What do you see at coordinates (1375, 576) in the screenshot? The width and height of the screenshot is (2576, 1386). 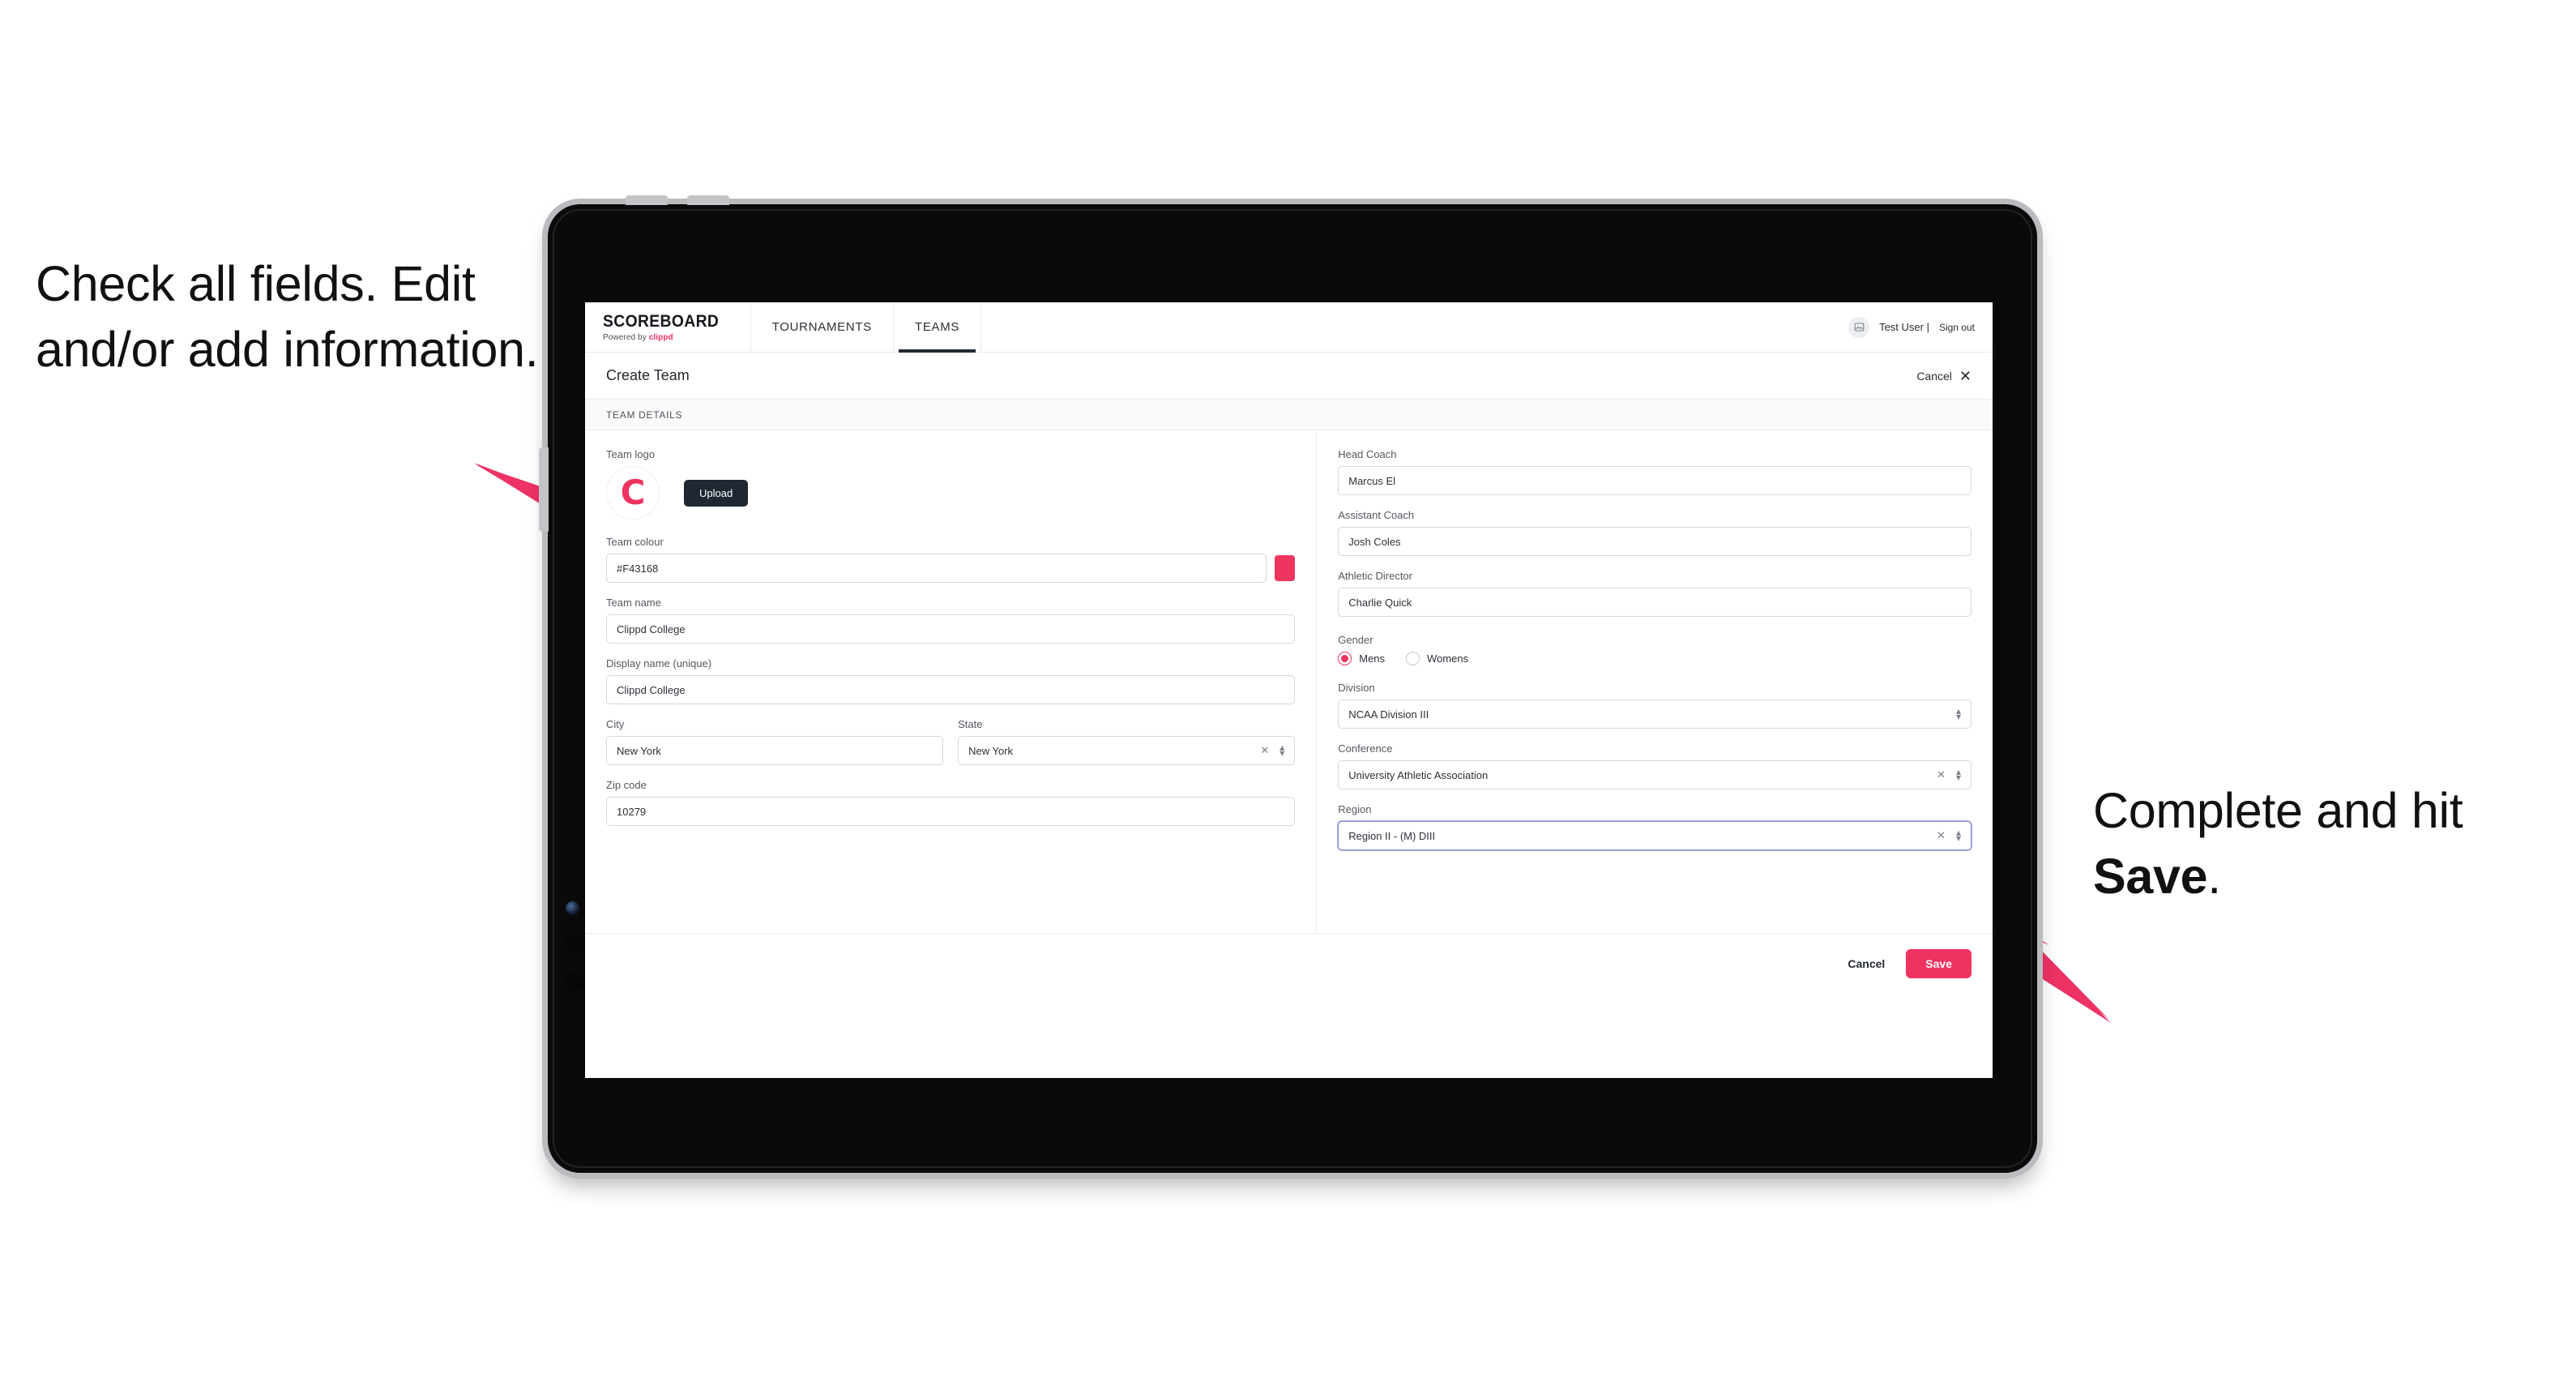 I see `athletic-director-label: Athletic Director` at bounding box center [1375, 576].